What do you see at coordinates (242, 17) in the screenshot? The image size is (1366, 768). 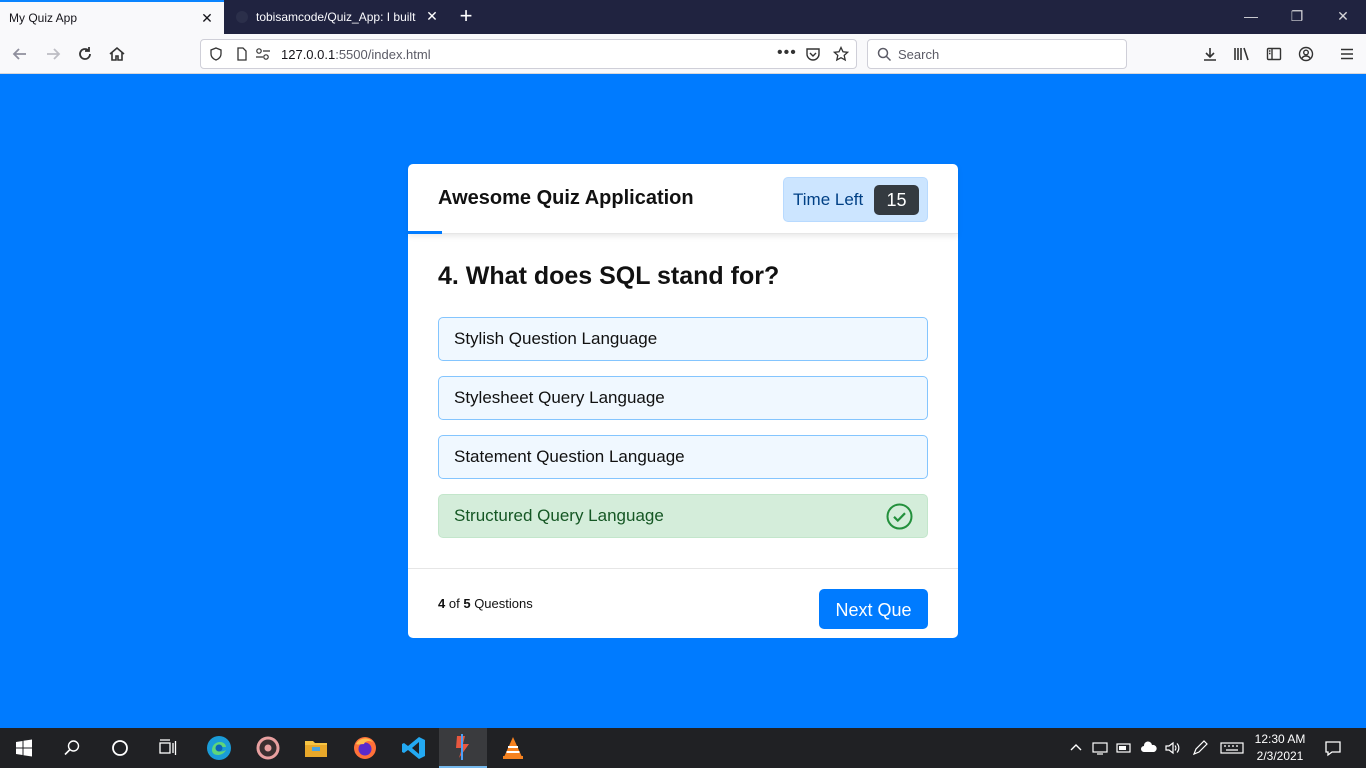 I see `github-icon` at bounding box center [242, 17].